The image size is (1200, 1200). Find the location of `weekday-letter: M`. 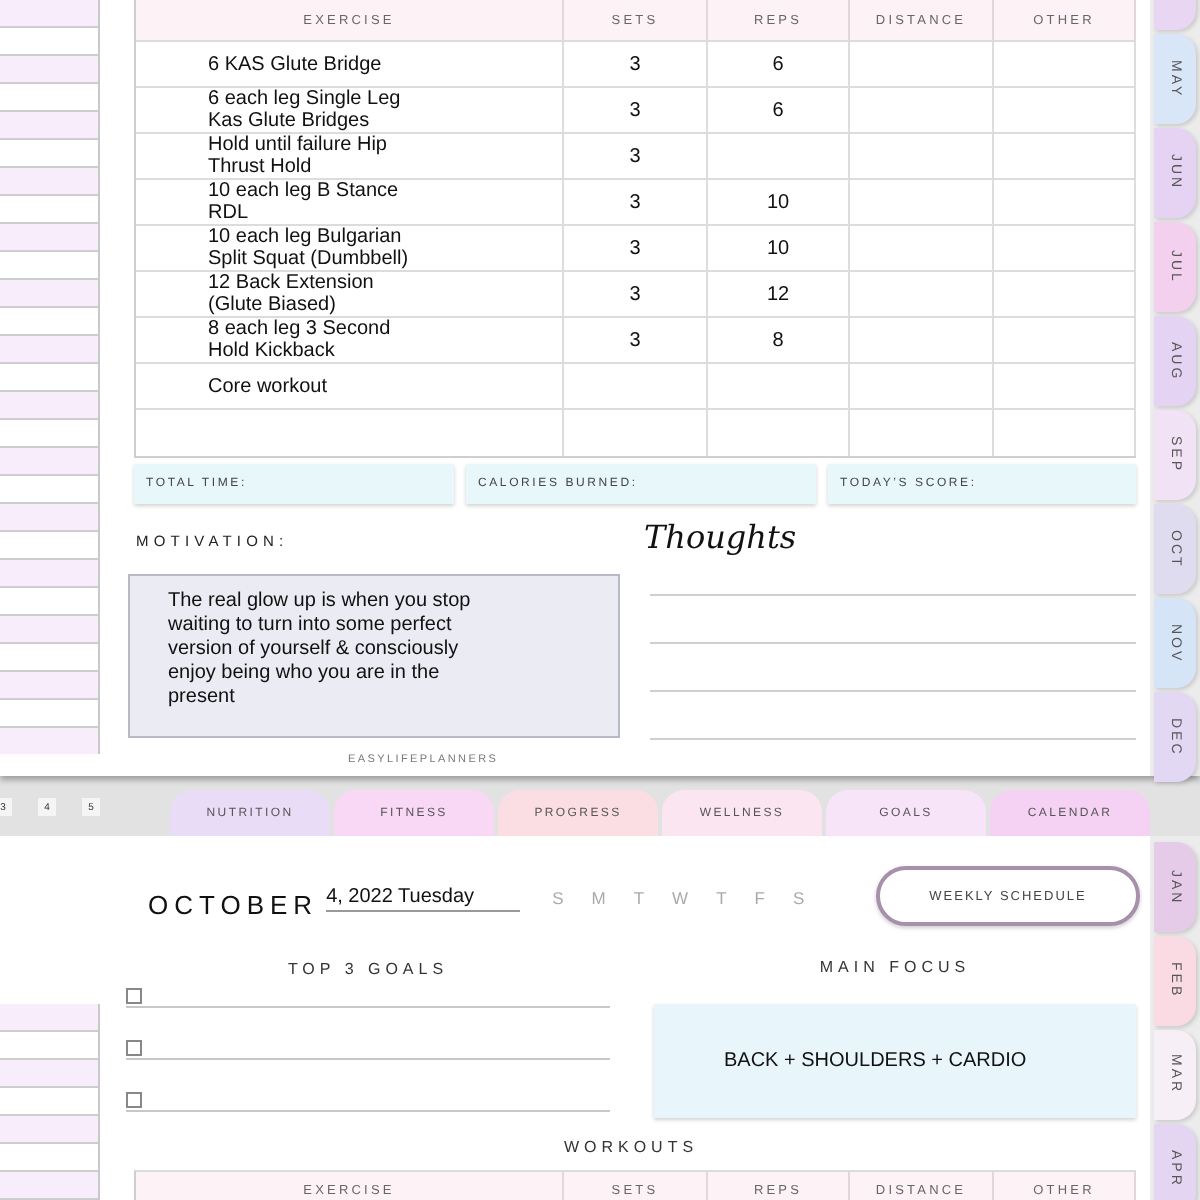

weekday-letter: M is located at coordinates (598, 898).